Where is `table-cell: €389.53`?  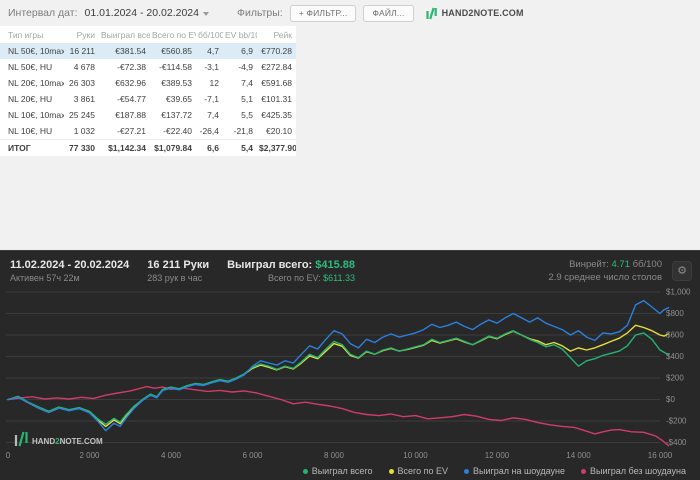
table-cell: €389.53 is located at coordinates (176, 83).